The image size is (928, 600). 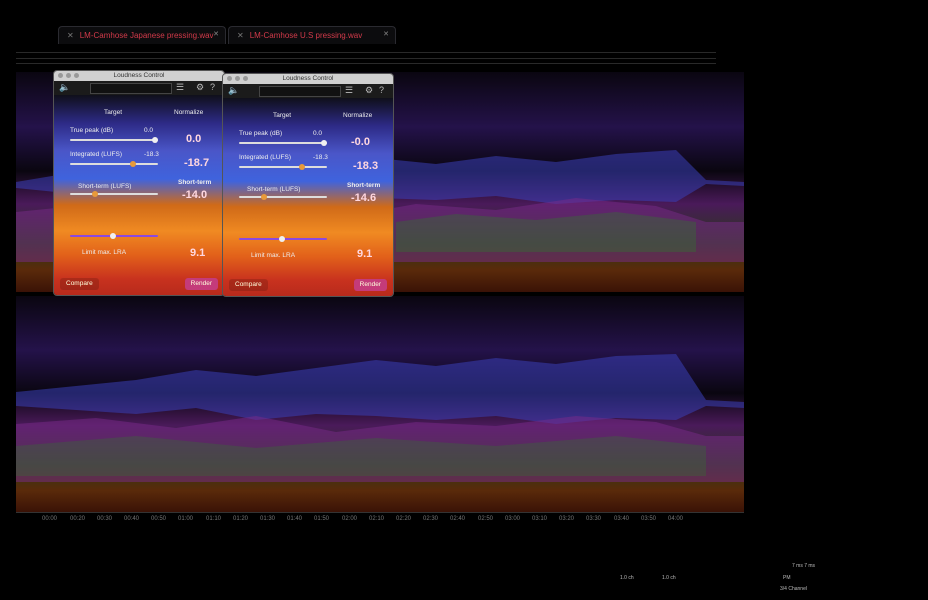 I want to click on time-tick: 02:50, so click(x=486, y=519).